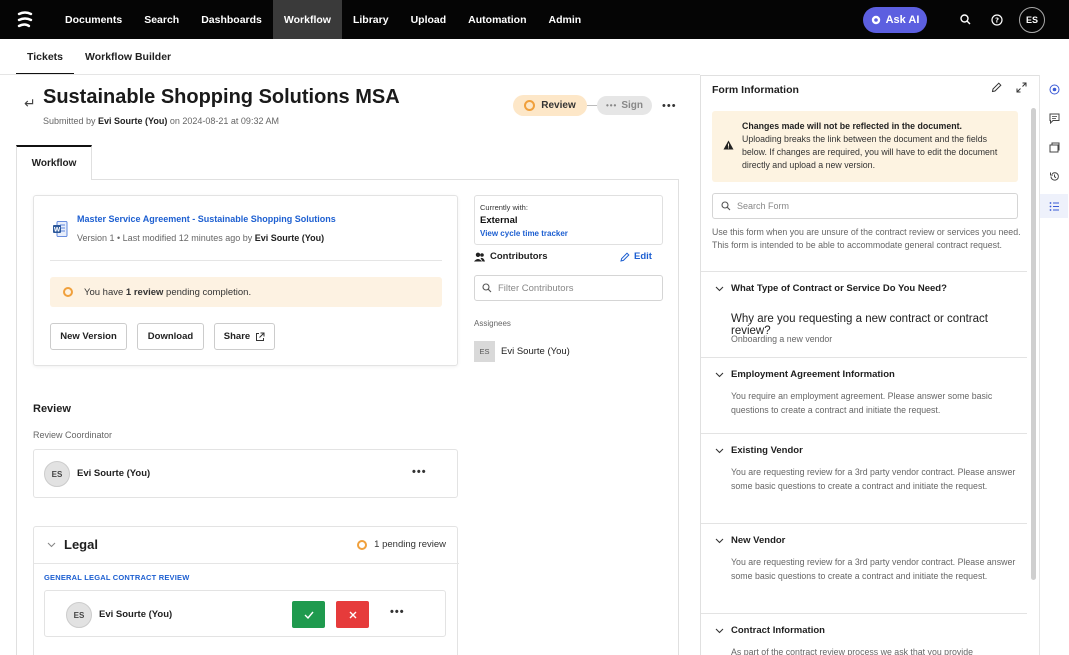  Describe the element at coordinates (1054, 206) in the screenshot. I see `form-information-icon` at that location.